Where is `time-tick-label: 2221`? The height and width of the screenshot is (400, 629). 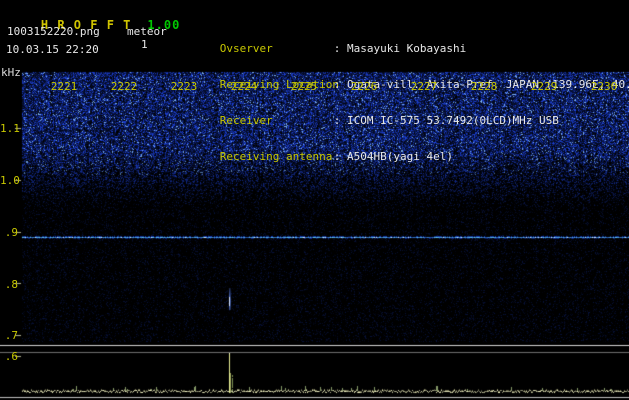 time-tick-label: 2221 is located at coordinates (64, 86).